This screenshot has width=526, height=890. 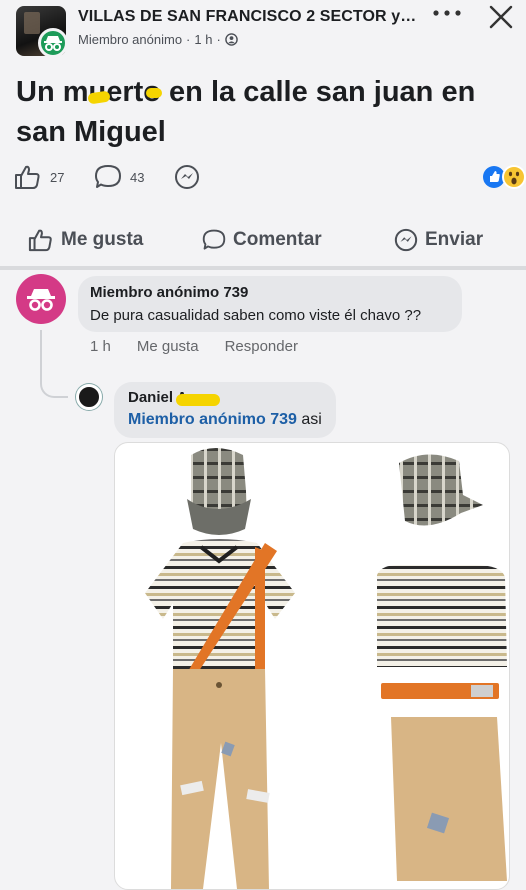 I want to click on costume-items, so click(x=442, y=667).